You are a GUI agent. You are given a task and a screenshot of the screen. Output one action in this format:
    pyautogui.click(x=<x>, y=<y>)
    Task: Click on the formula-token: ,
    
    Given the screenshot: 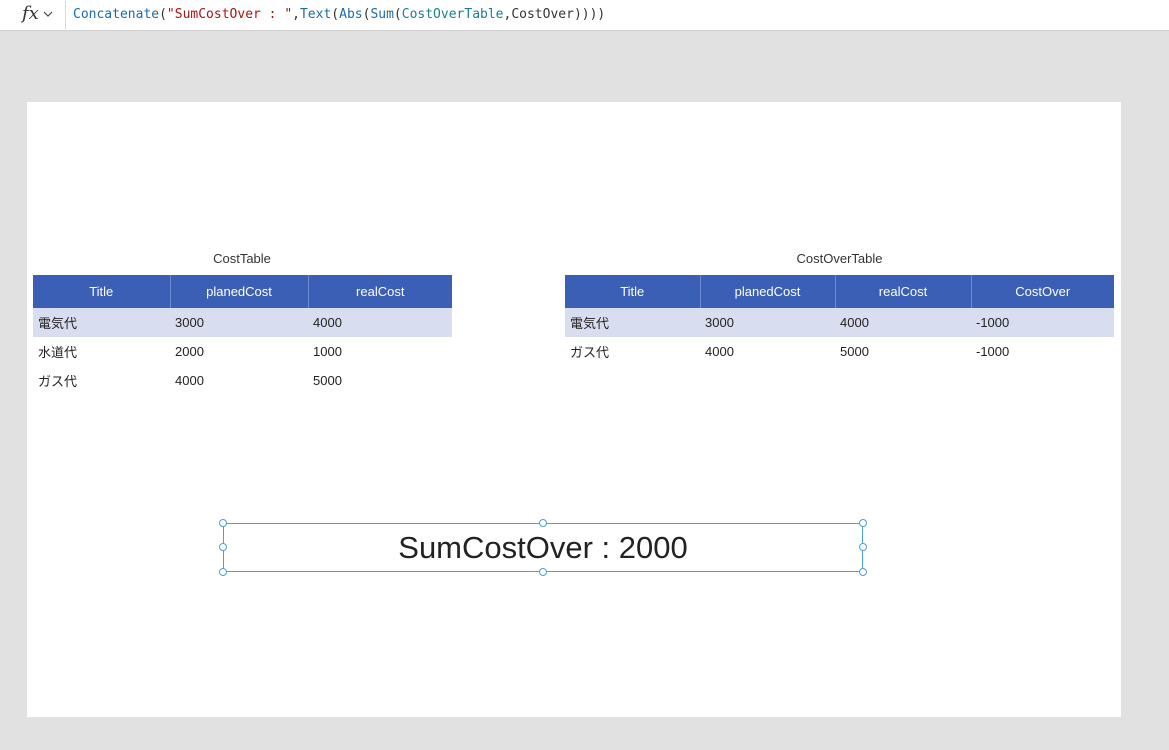 What is the action you would take?
    pyautogui.click(x=296, y=14)
    